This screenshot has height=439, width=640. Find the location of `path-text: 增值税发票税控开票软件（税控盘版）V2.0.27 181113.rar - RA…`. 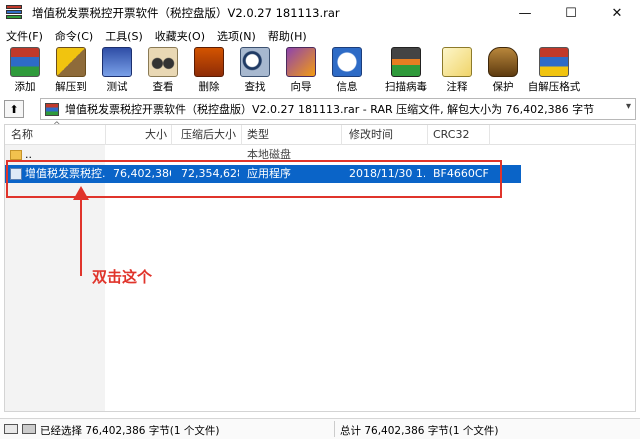

path-text: 增值税发票税控开票软件（税控盘版）V2.0.27 181113.rar - RA… is located at coordinates (330, 109).